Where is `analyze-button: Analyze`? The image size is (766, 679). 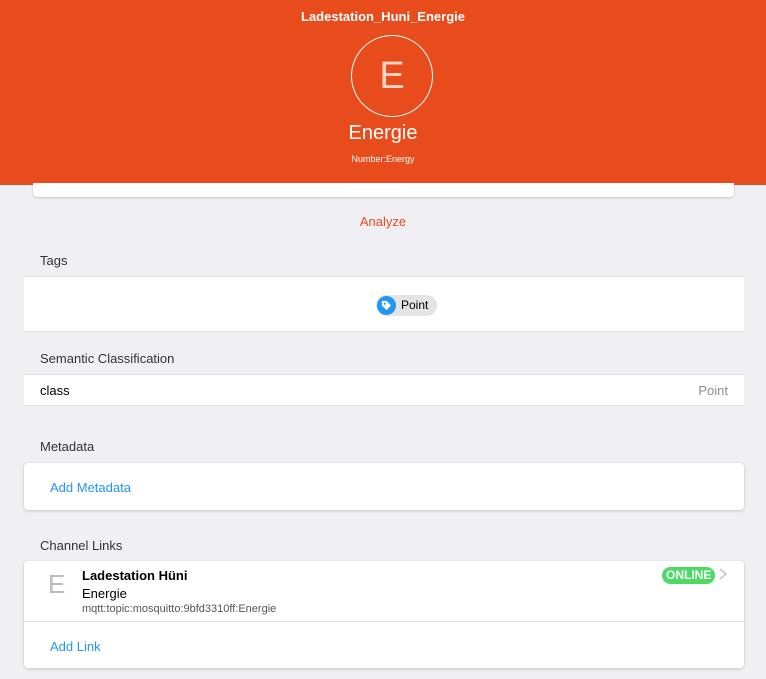
analyze-button: Analyze is located at coordinates (383, 221).